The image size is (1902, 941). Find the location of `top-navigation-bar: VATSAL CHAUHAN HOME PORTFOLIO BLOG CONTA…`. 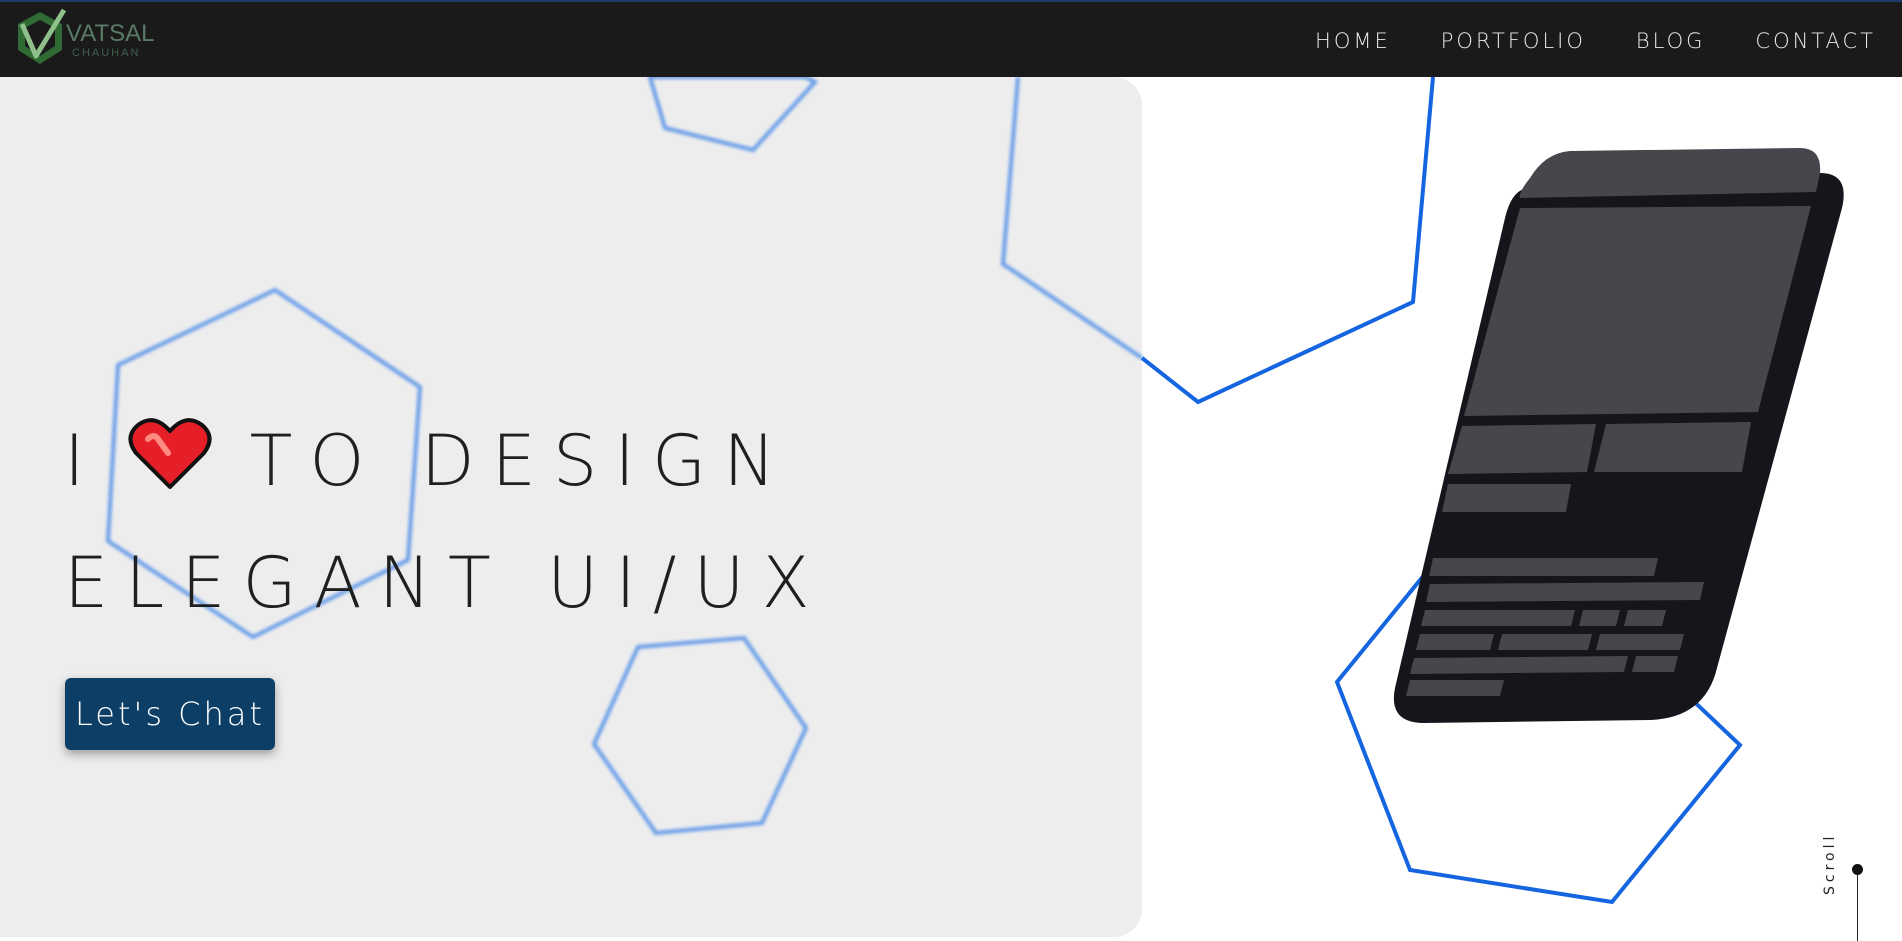

top-navigation-bar: VATSAL CHAUHAN HOME PORTFOLIO BLOG CONTA… is located at coordinates (951, 38).